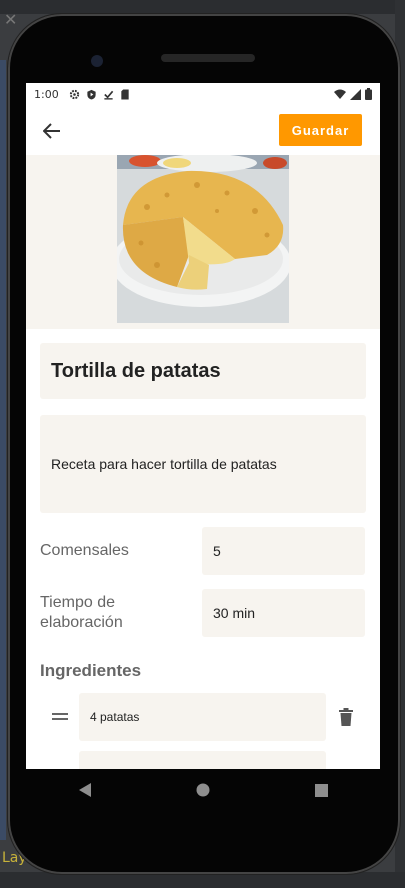 This screenshot has width=405, height=888. Describe the element at coordinates (202, 760) in the screenshot. I see `ingredient-field` at that location.